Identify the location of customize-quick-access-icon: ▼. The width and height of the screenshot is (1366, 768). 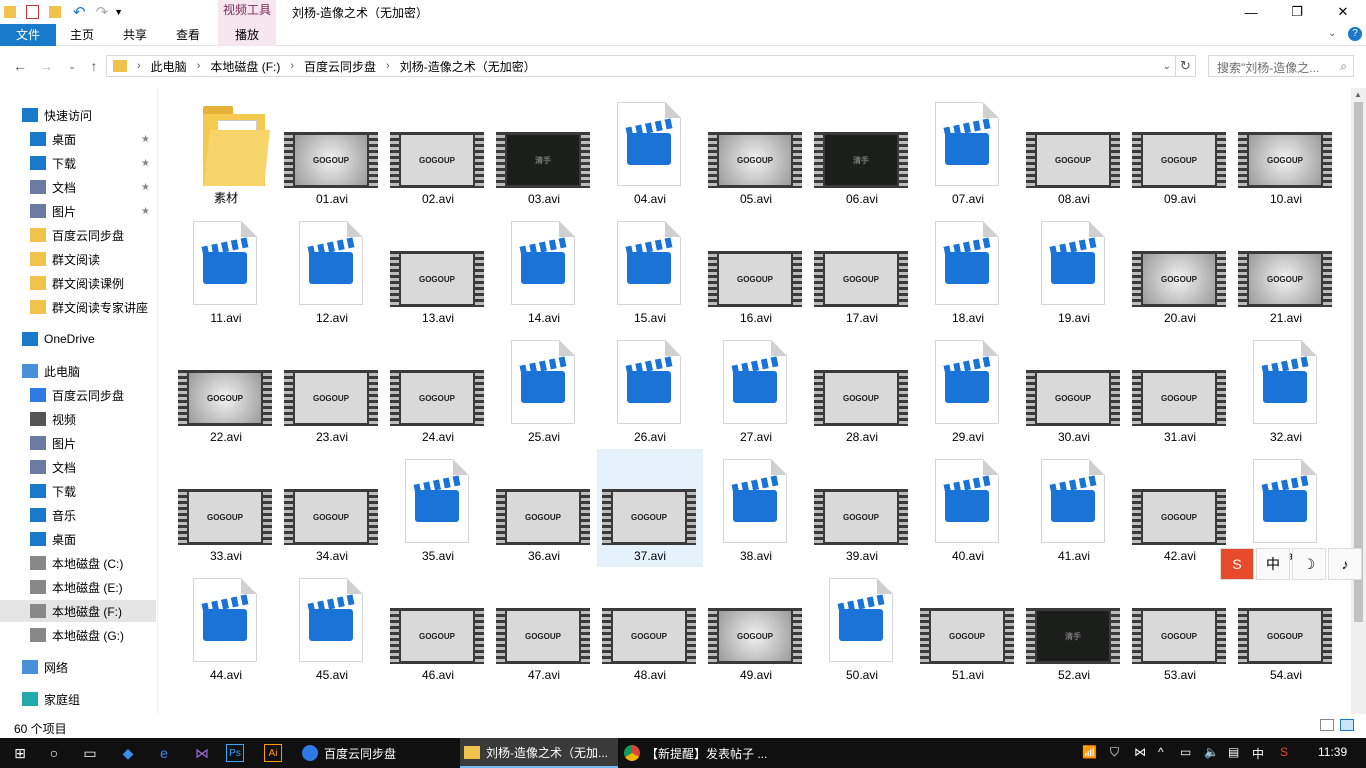
(118, 12).